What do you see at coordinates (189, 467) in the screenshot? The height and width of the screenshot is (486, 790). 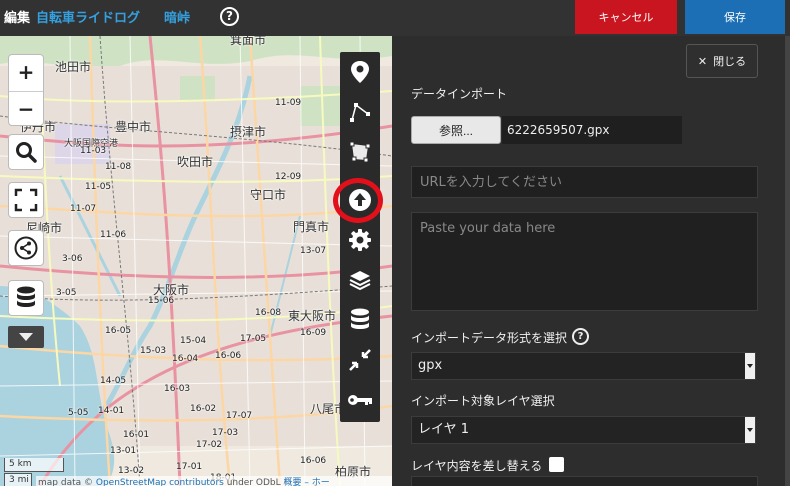 I see `road-number: 17-01` at bounding box center [189, 467].